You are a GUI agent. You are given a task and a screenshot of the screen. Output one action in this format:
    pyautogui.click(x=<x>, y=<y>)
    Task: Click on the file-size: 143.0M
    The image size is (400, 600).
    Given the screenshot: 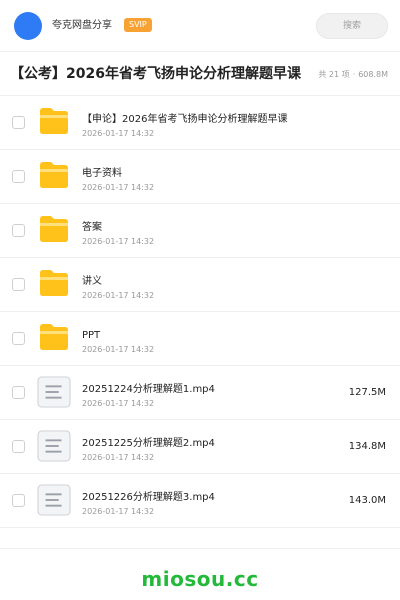 What is the action you would take?
    pyautogui.click(x=367, y=500)
    